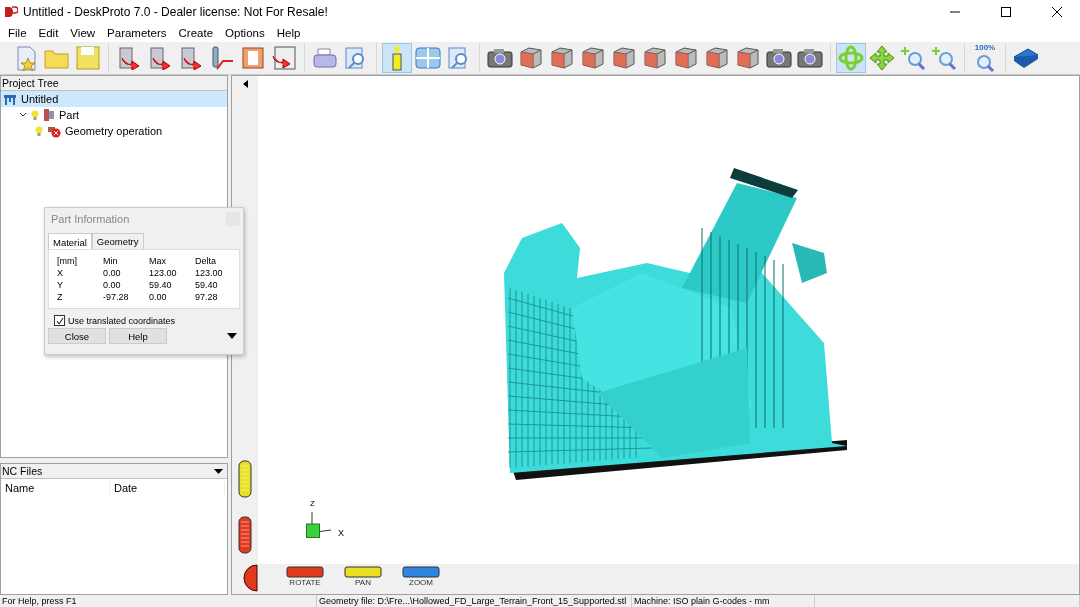 This screenshot has height=607, width=1080. I want to click on expand-chevron-icon, so click(23, 115).